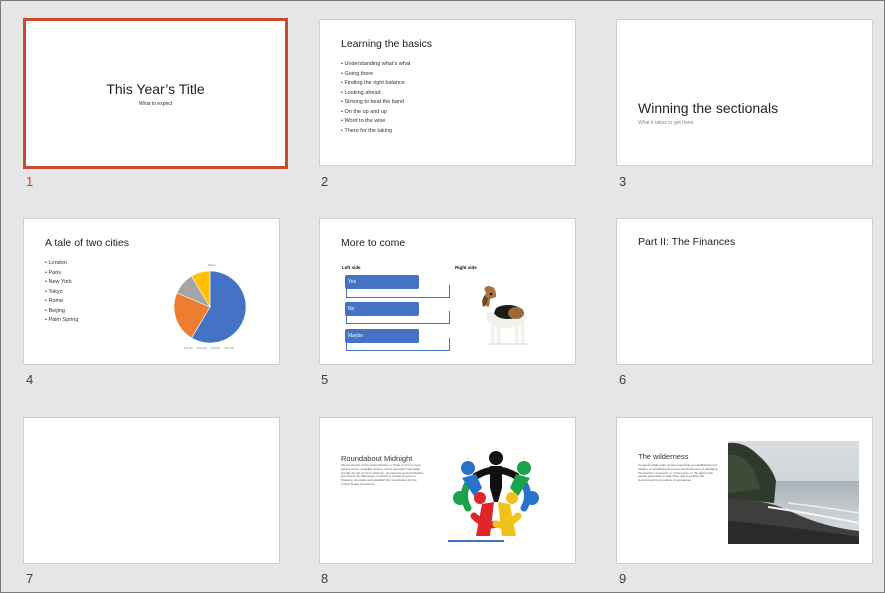 Image resolution: width=885 pixels, height=593 pixels. I want to click on slide-number-4: 4, so click(30, 379).